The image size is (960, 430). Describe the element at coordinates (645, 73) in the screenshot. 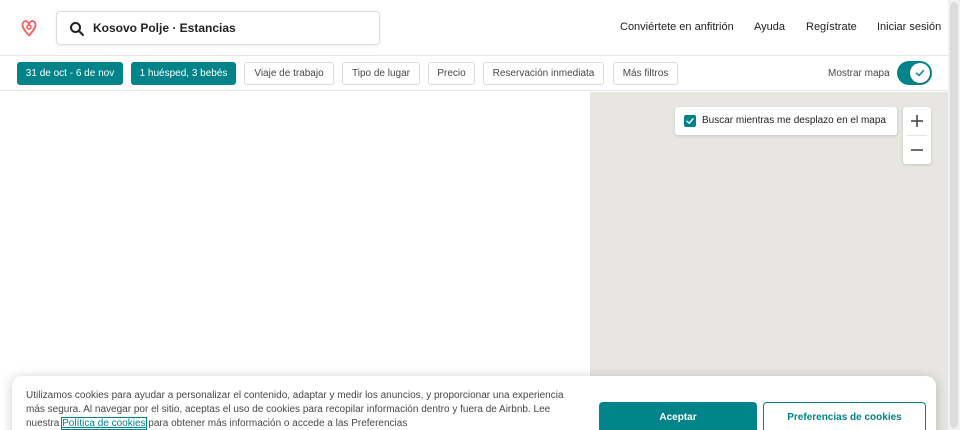

I see `more-filters-button: Más filtros` at that location.